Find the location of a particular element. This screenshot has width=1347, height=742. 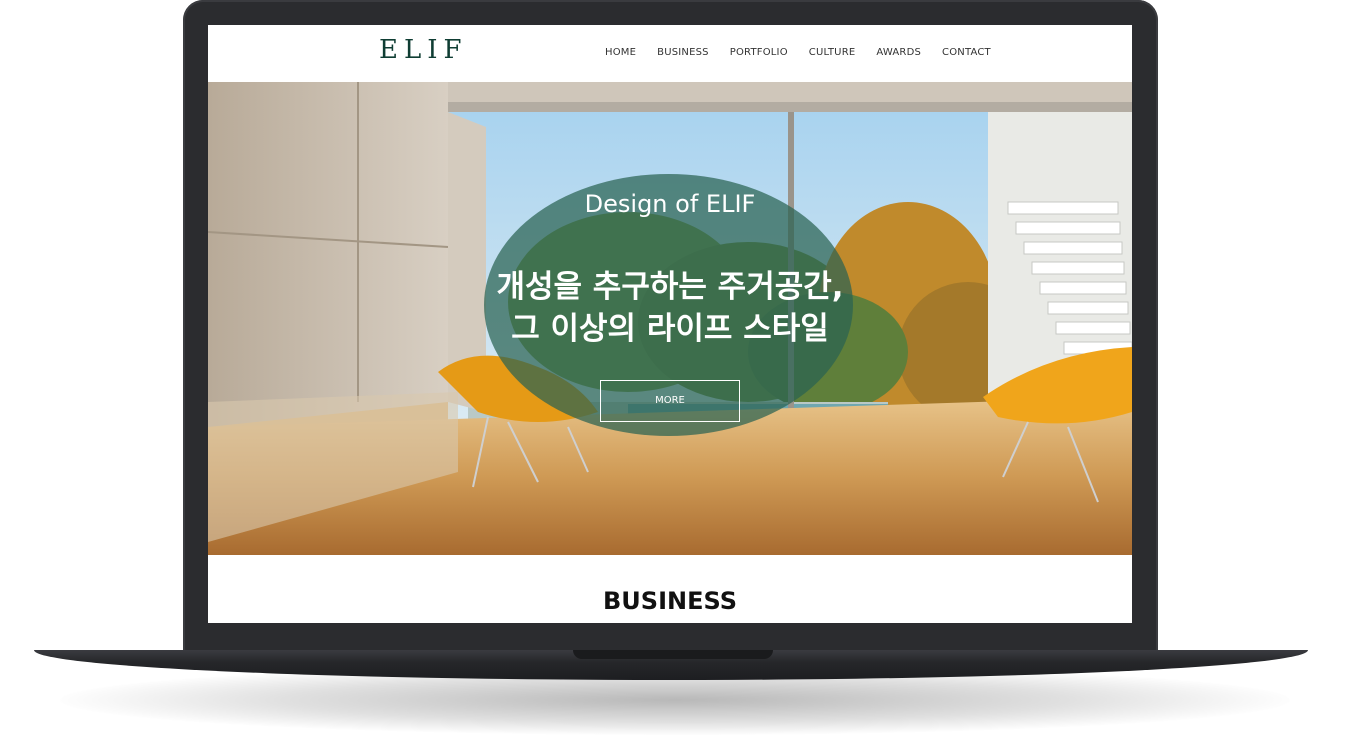

site-logo: ELIF is located at coordinates (423, 50).